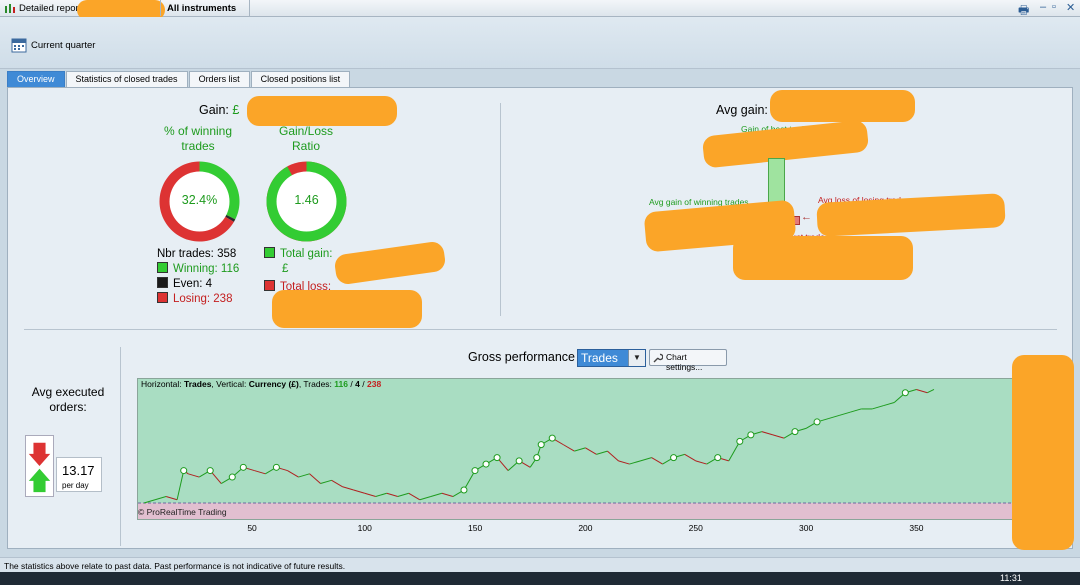 This screenshot has height=585, width=1080. I want to click on chevron-down-icon: ▼, so click(636, 358).